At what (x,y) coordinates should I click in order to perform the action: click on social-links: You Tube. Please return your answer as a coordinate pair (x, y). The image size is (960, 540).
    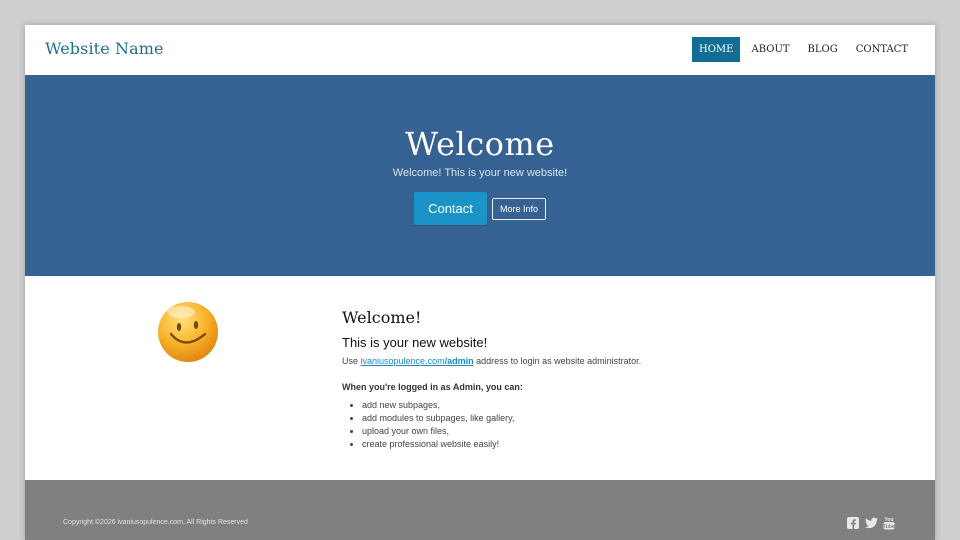
    Looking at the image, I should click on (871, 523).